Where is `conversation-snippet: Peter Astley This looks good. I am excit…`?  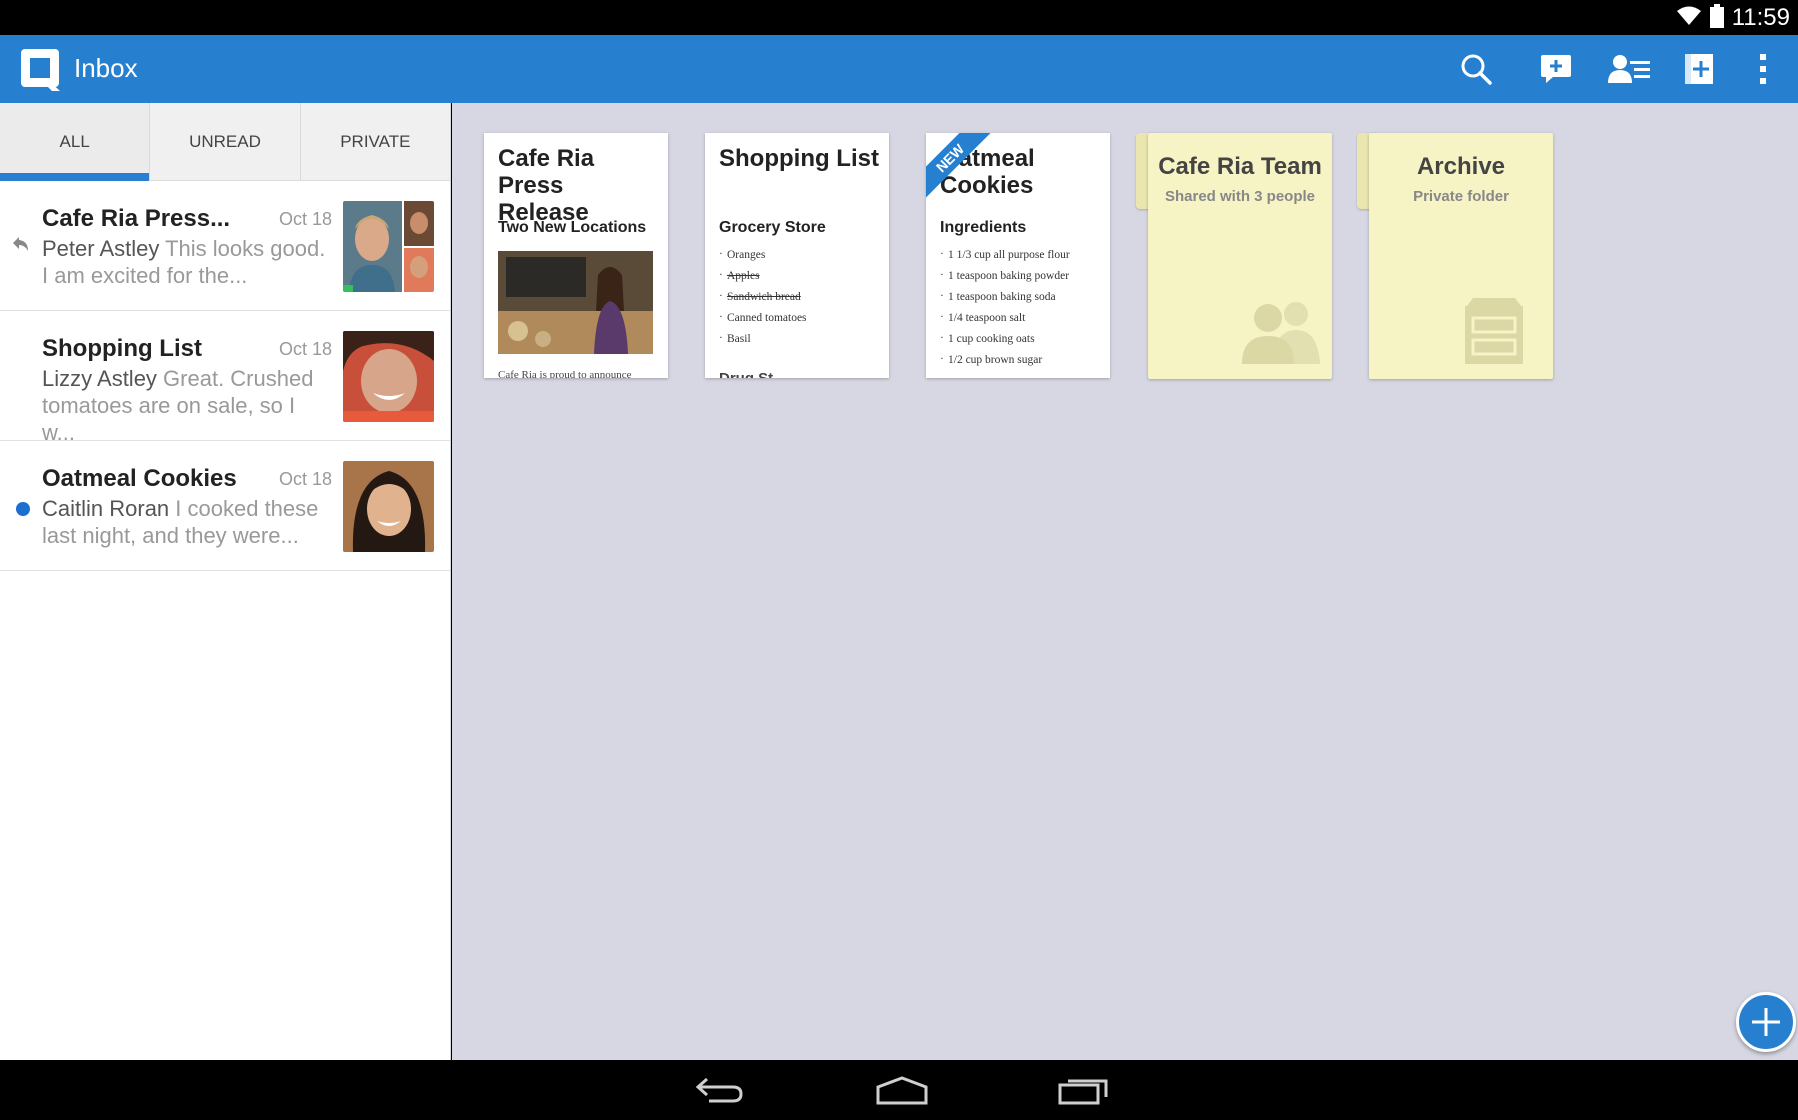 conversation-snippet: Peter Astley This looks good. I am excit… is located at coordinates (187, 262).